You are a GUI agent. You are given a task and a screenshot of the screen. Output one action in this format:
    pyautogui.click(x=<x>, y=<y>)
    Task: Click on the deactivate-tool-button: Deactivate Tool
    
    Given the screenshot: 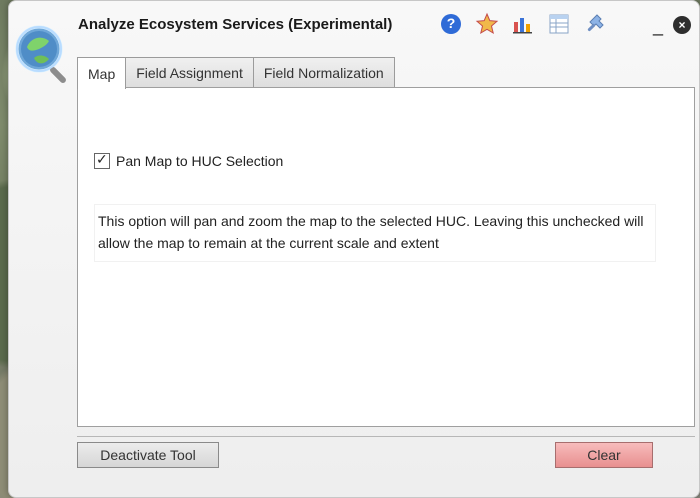 What is the action you would take?
    pyautogui.click(x=148, y=455)
    